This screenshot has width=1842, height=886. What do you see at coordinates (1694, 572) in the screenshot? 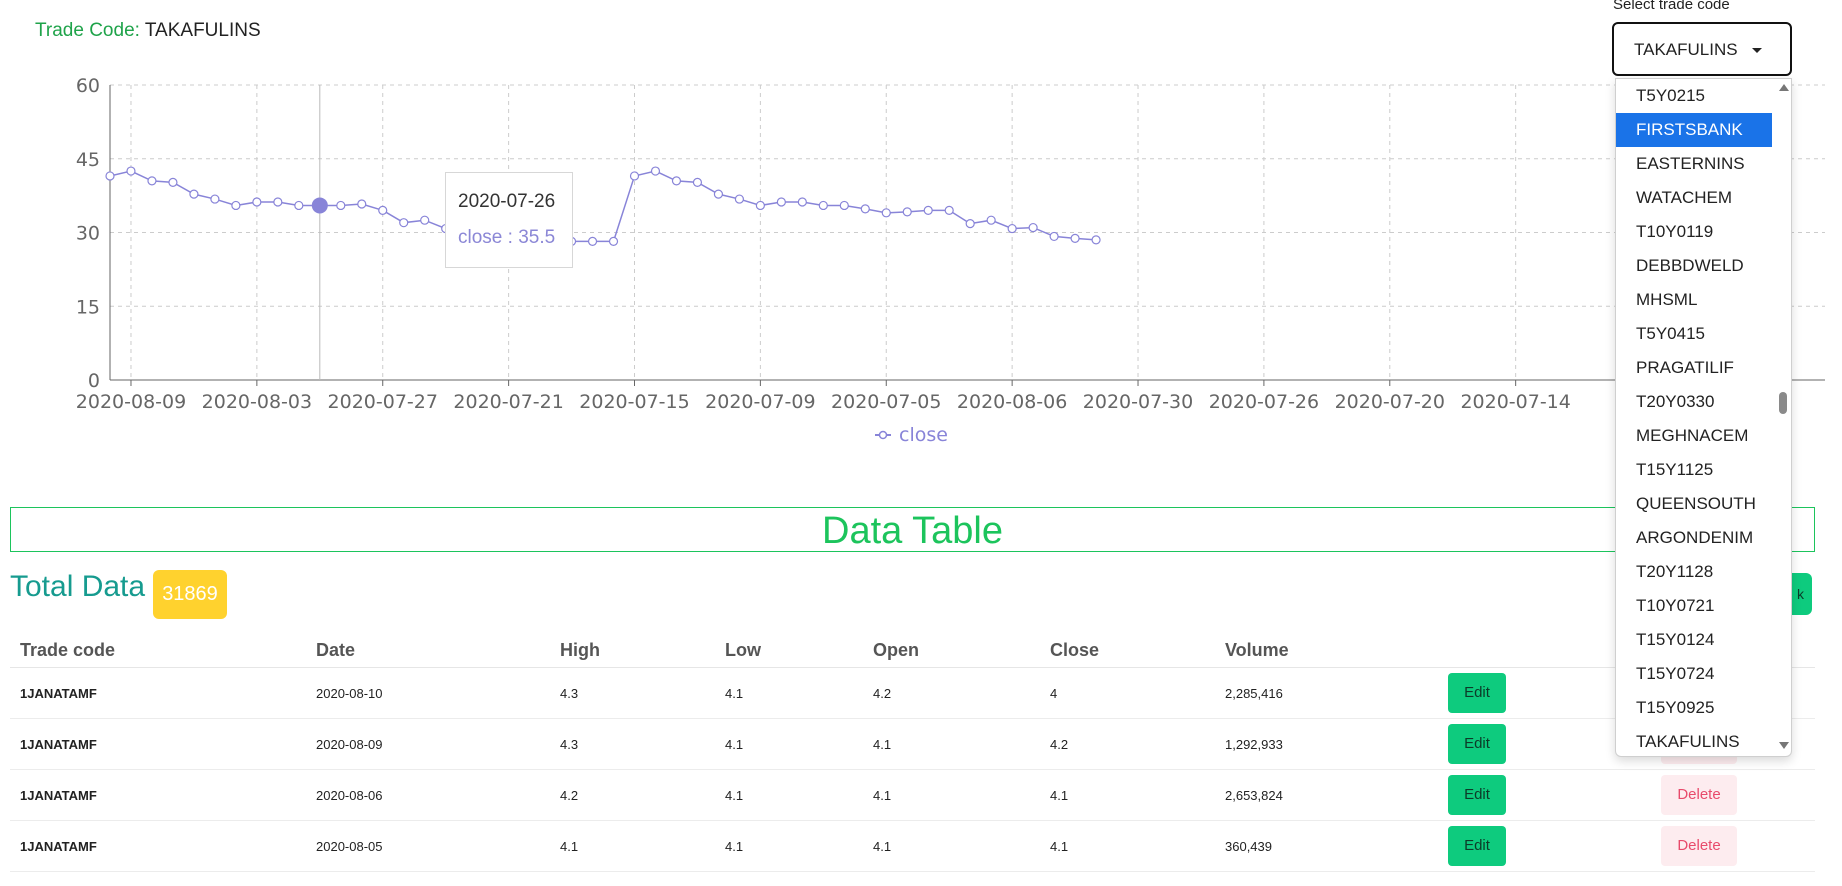
I see `dropdown-option: T20Y1128` at bounding box center [1694, 572].